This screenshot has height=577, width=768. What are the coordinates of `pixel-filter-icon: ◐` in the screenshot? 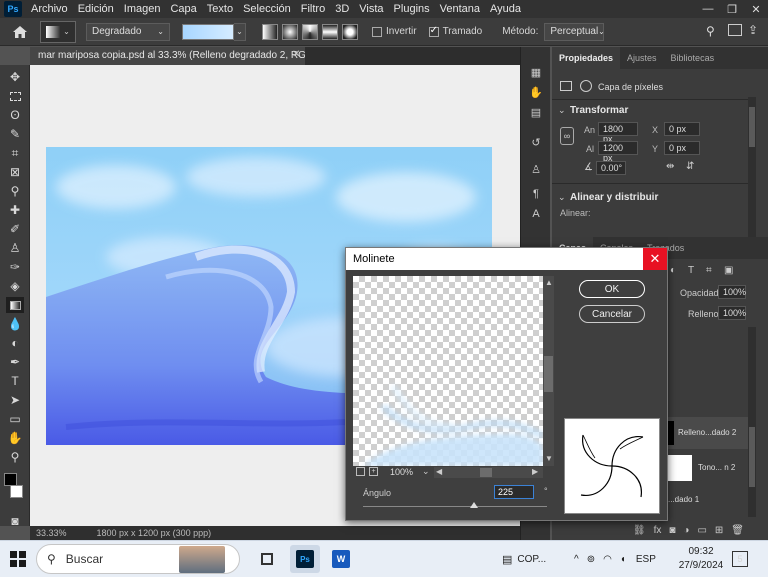 It's located at (673, 270).